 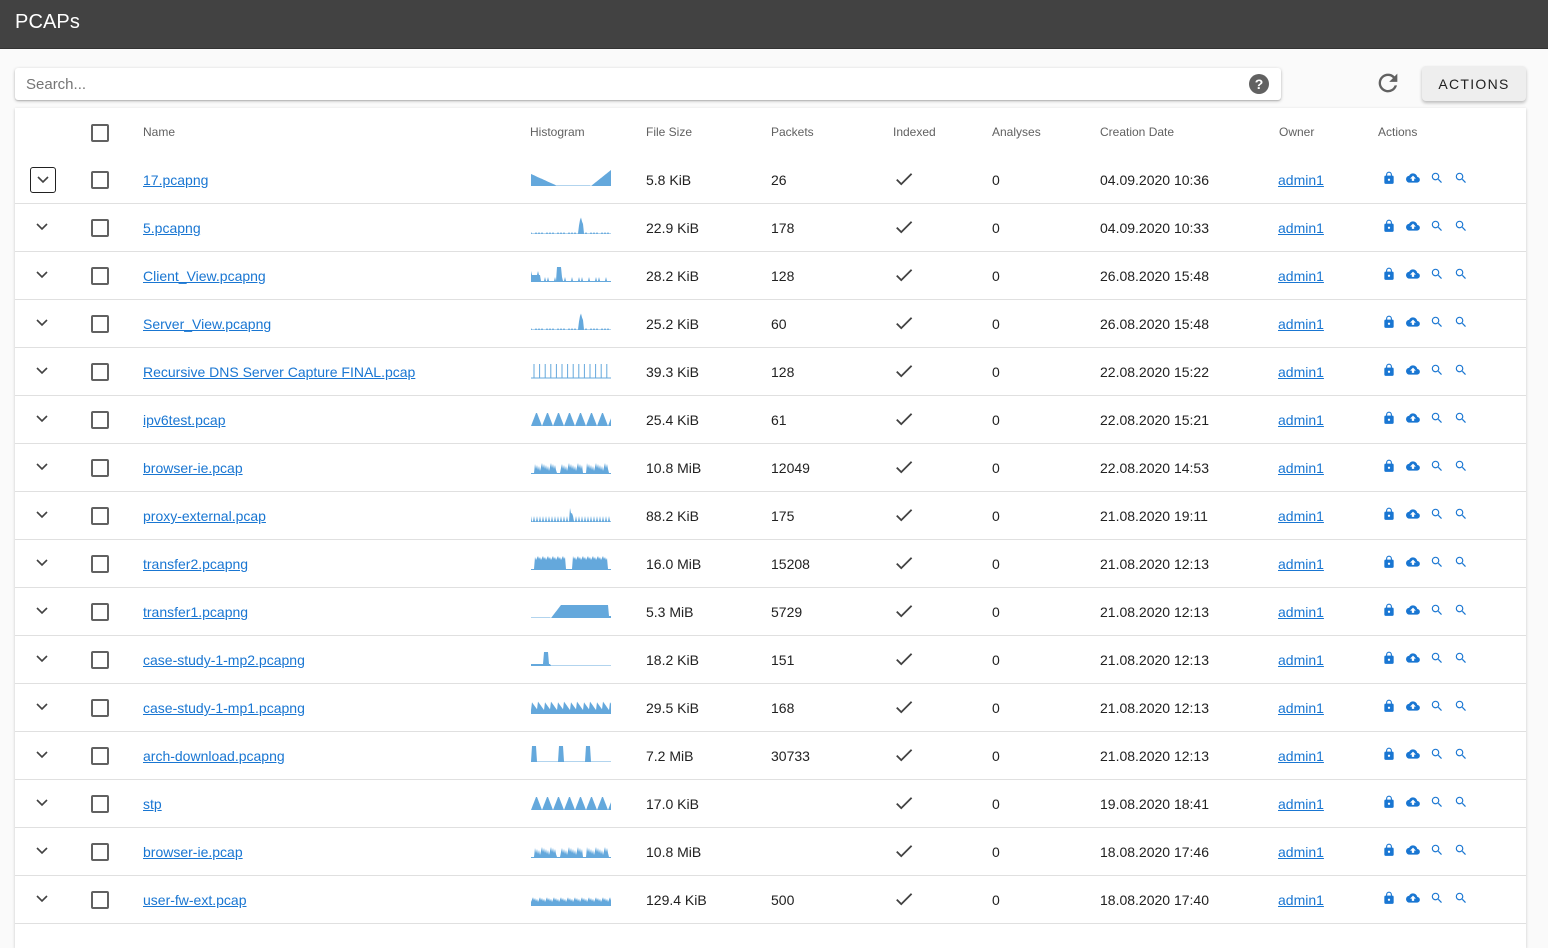 I want to click on header-name: Name, so click(x=159, y=132).